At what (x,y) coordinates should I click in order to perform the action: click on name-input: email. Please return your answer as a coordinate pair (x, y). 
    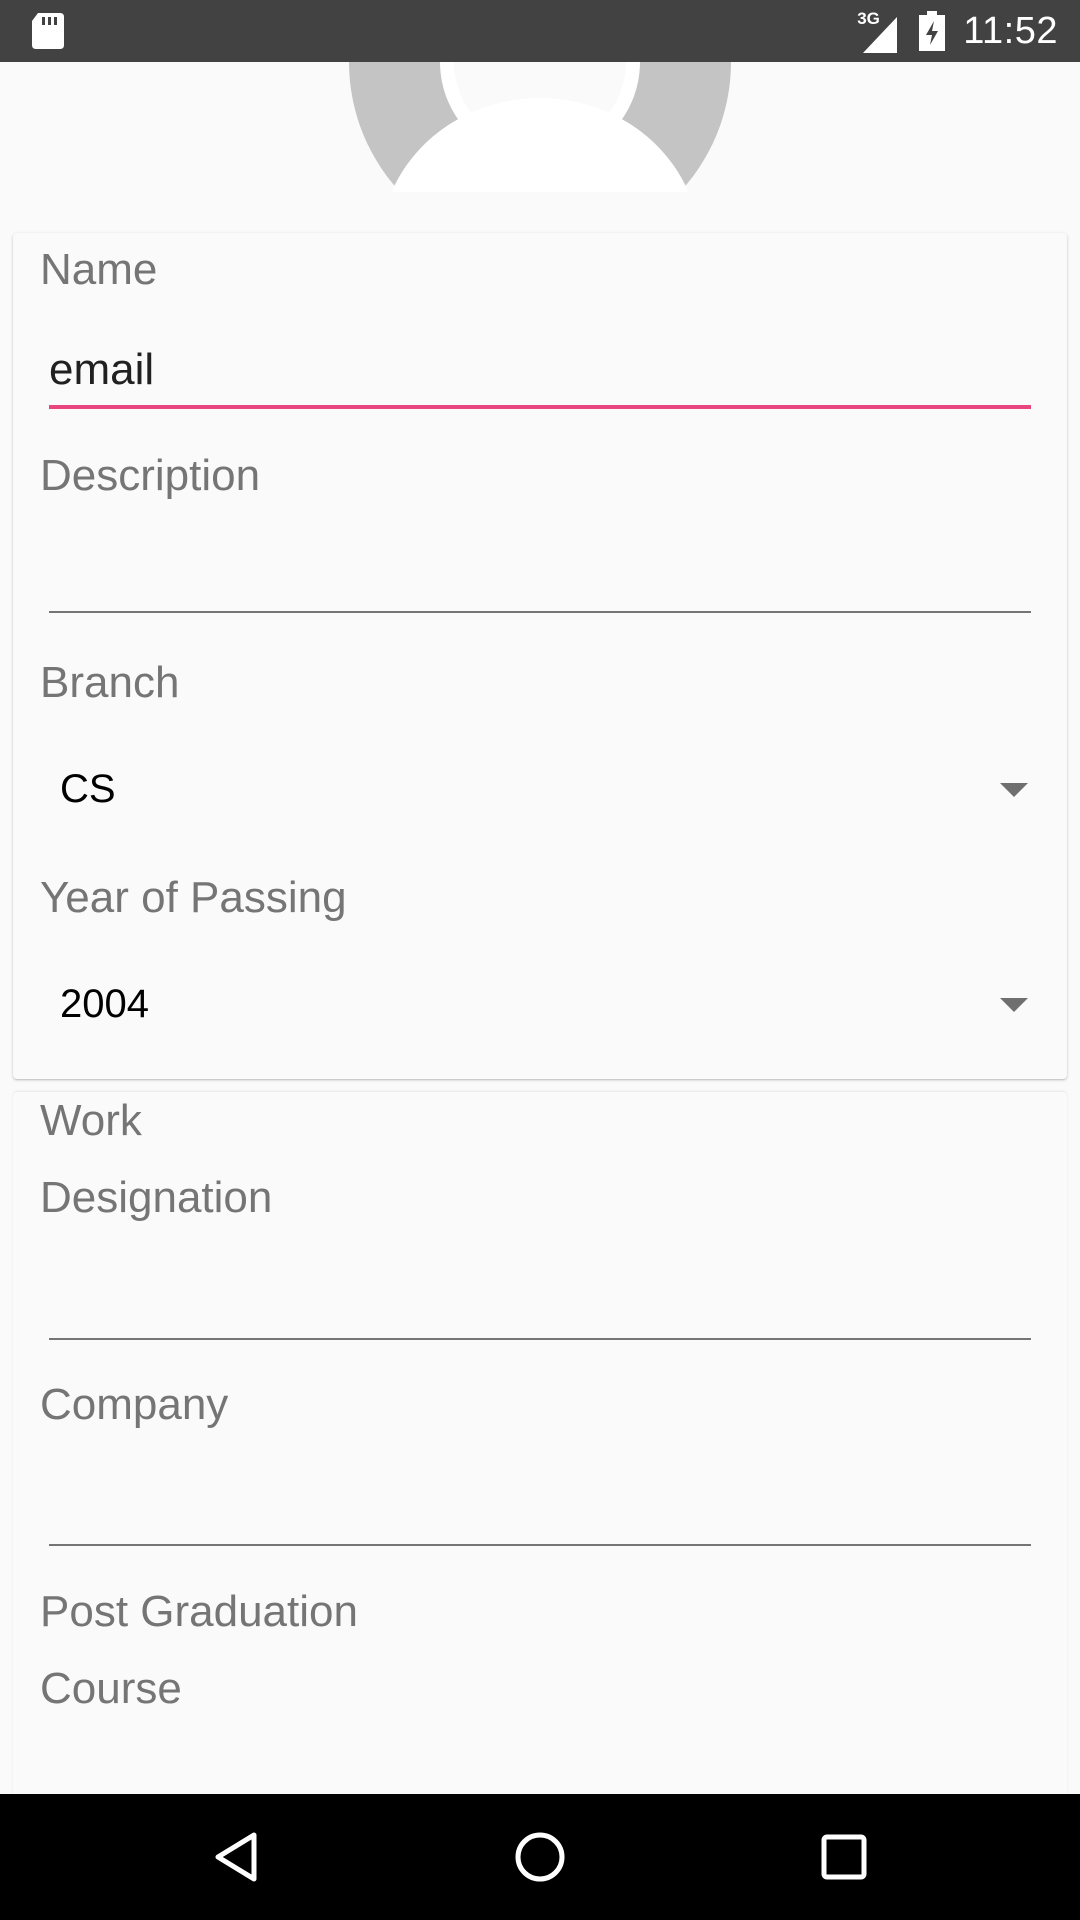
    Looking at the image, I should click on (101, 370).